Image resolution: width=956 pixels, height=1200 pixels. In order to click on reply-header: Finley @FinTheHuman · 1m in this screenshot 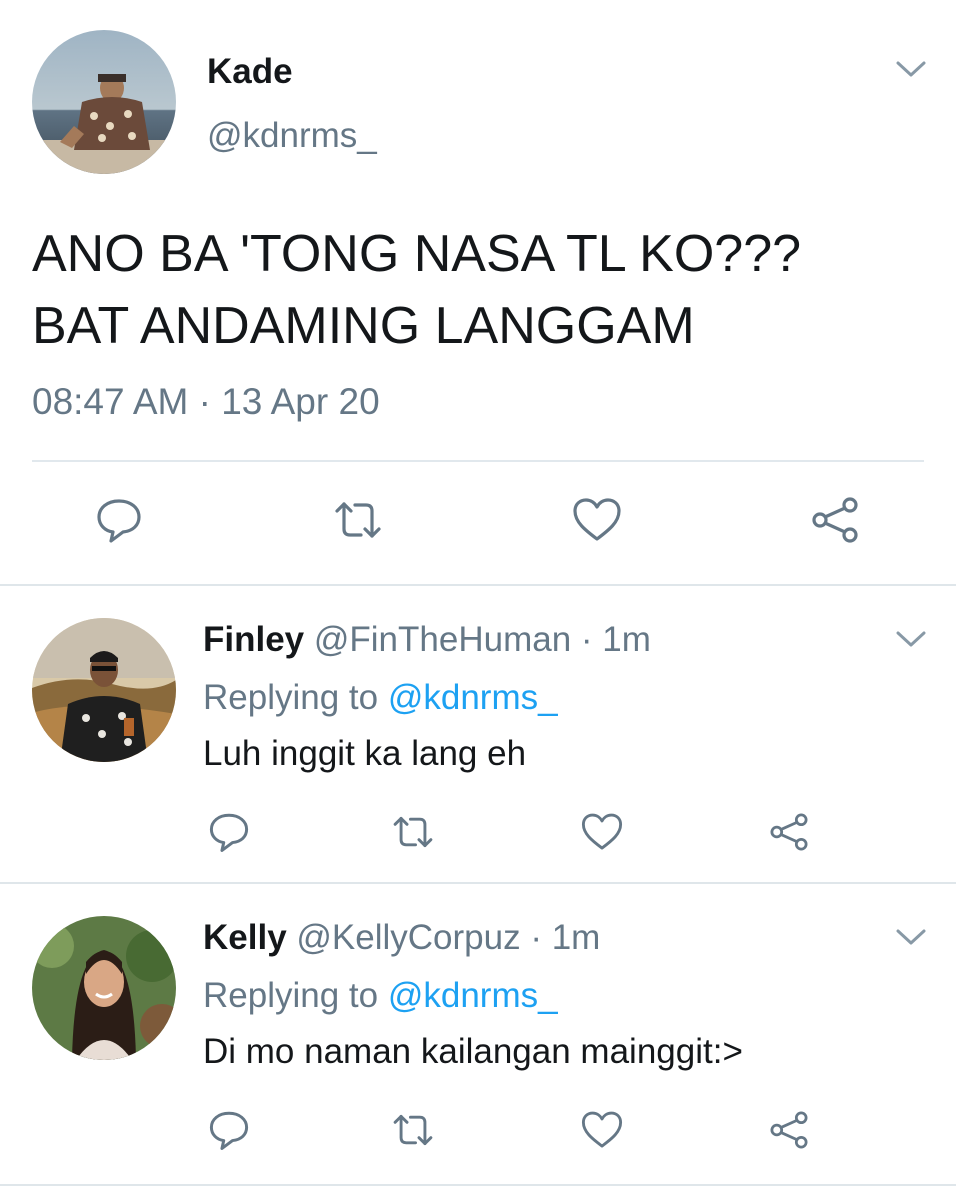, I will do `click(427, 640)`.